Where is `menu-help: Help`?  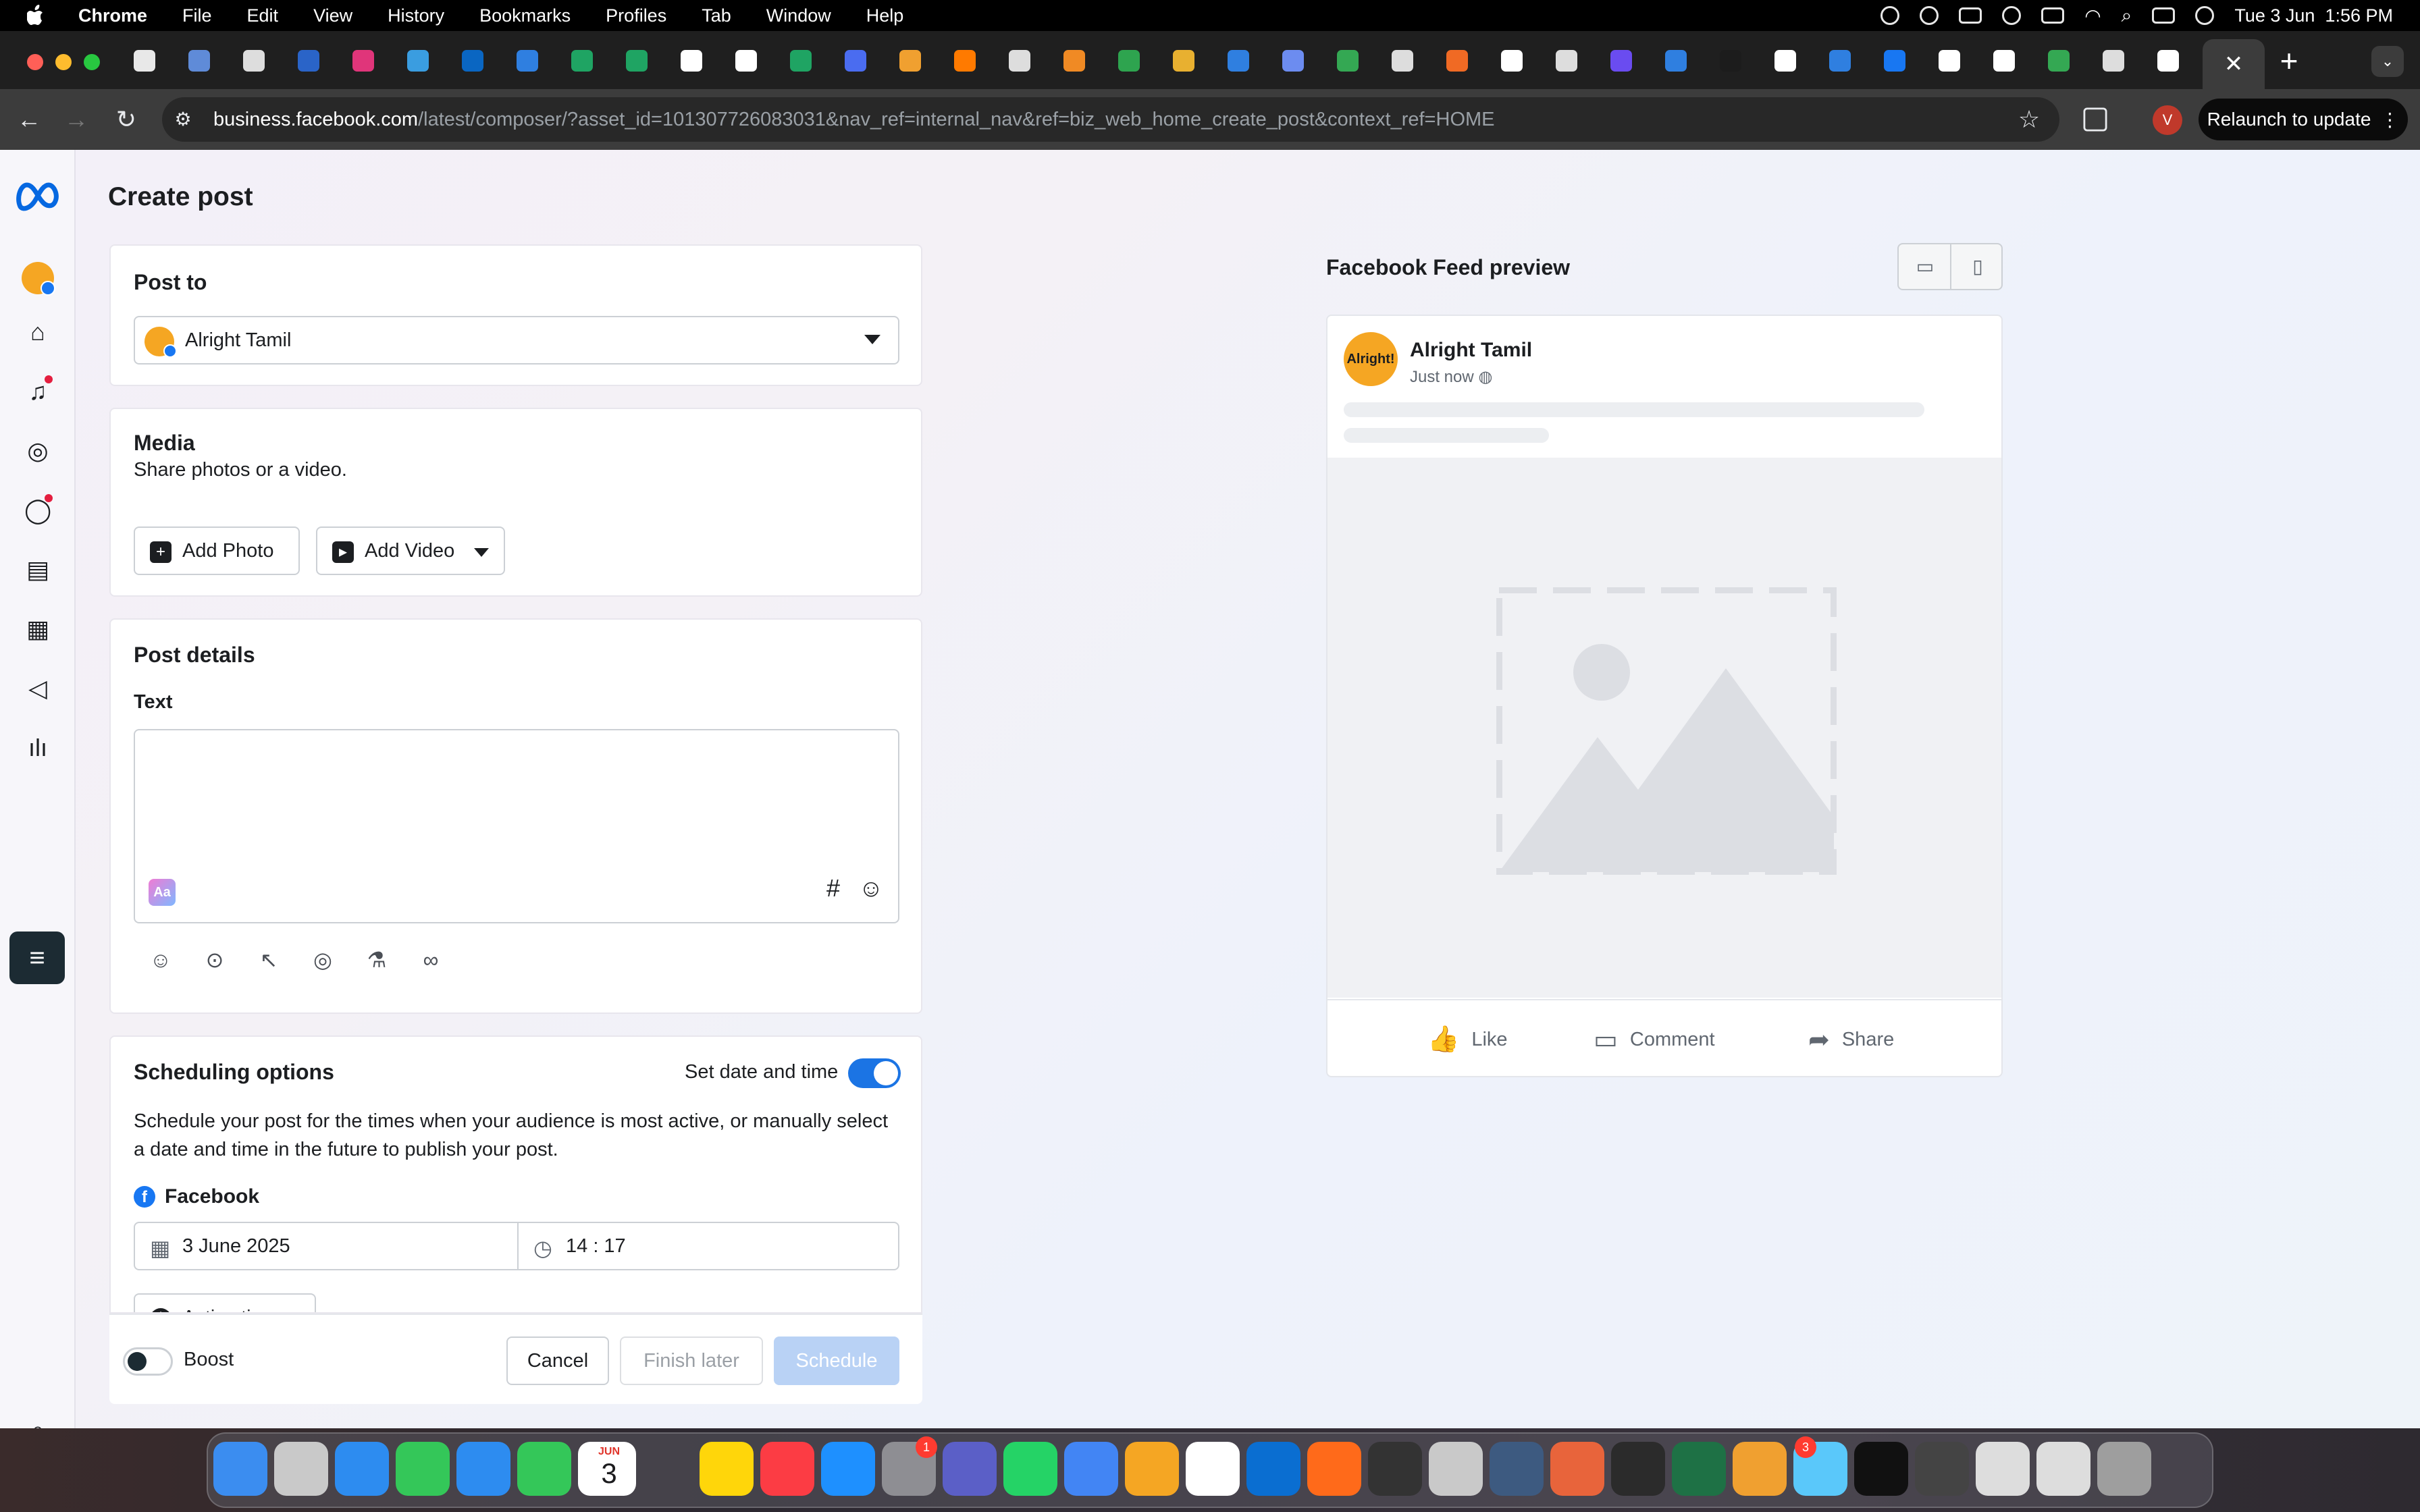
menu-help: Help is located at coordinates (885, 15).